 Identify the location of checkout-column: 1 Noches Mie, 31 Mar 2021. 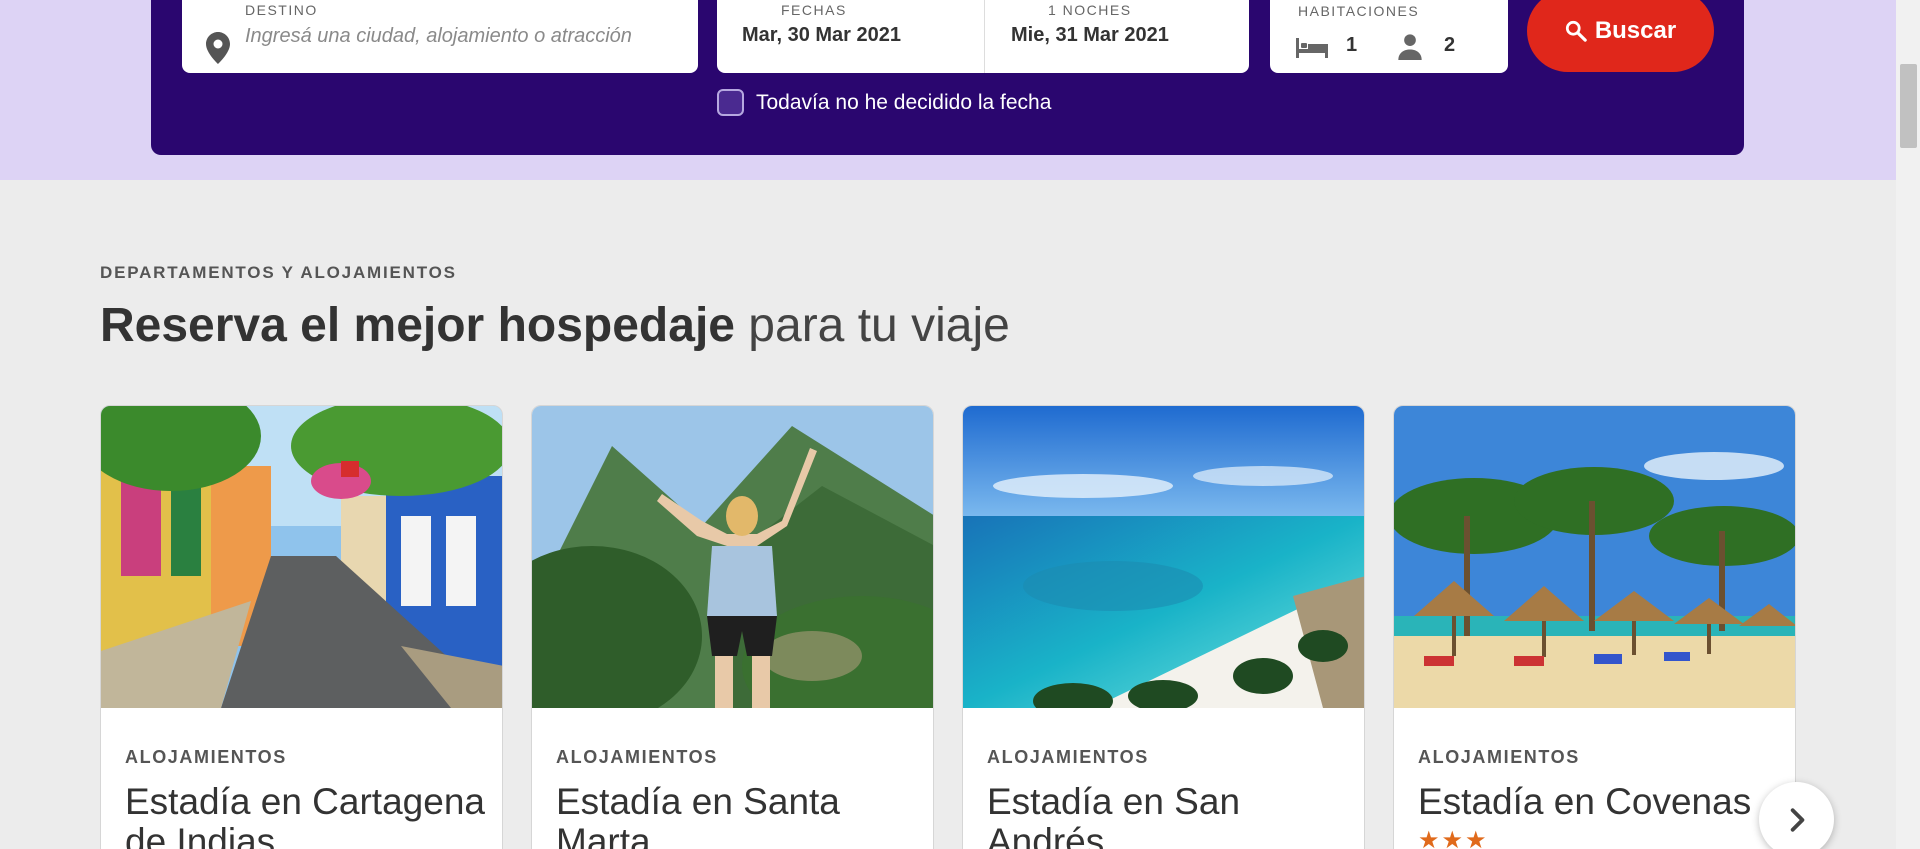
(1117, 36).